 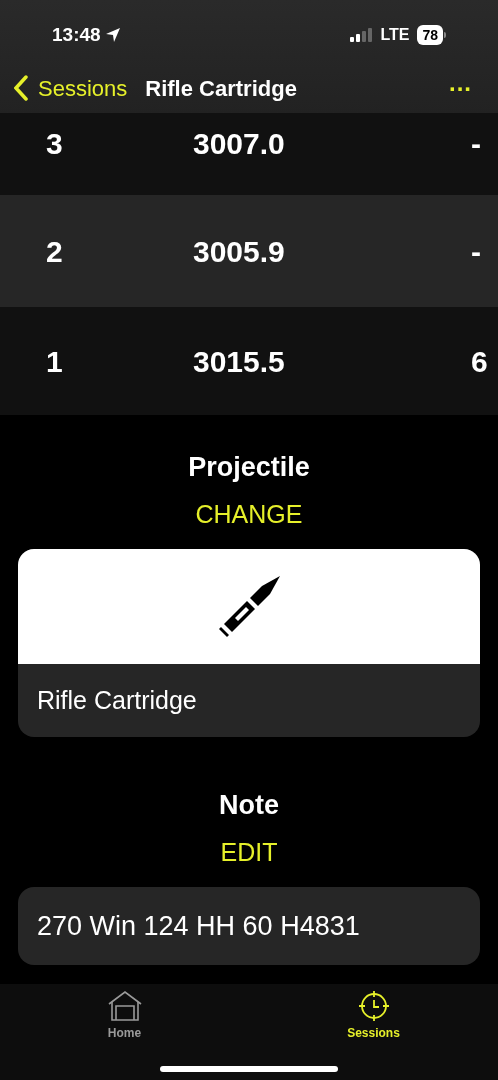 What do you see at coordinates (249, 926) in the screenshot?
I see `note-text: 270 Win 124 HH 60 H4831` at bounding box center [249, 926].